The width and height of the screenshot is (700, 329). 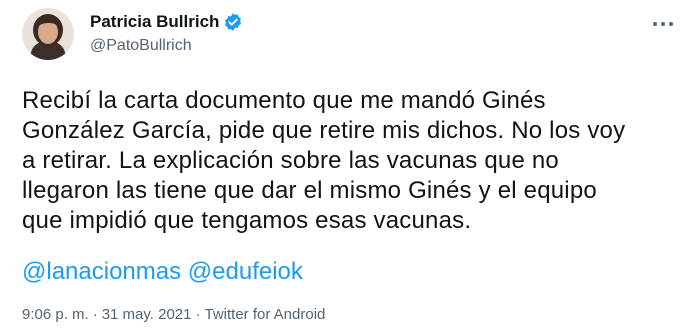 I want to click on verified-badge-icon, so click(x=233, y=22).